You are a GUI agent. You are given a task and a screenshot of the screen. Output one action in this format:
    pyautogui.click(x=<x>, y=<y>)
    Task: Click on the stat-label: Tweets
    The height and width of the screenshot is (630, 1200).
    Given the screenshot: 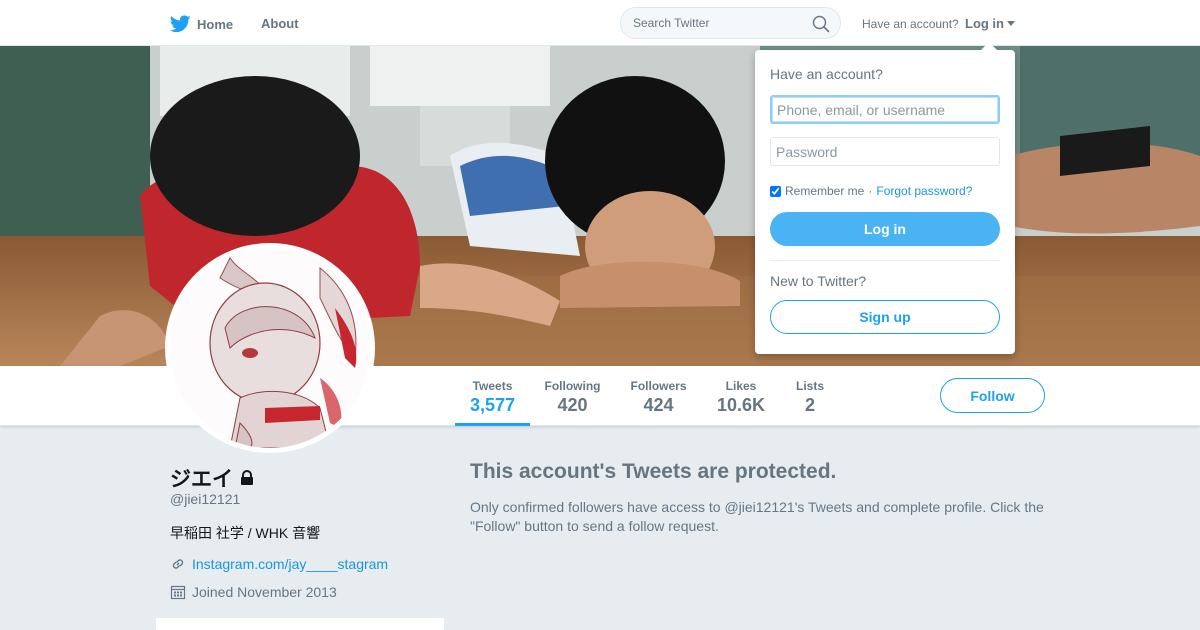 What is the action you would take?
    pyautogui.click(x=492, y=386)
    